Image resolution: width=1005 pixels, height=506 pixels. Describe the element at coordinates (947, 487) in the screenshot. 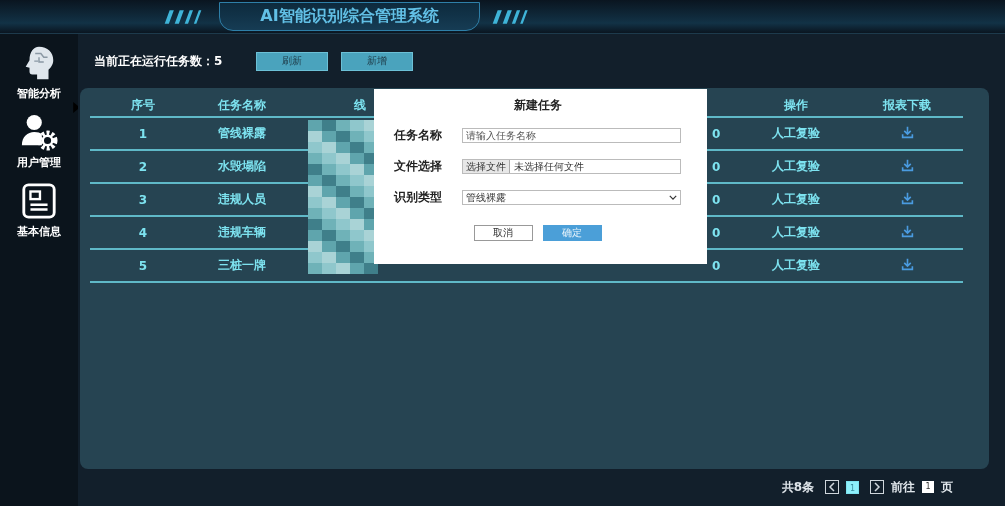

I see `page-suffix: 页` at that location.